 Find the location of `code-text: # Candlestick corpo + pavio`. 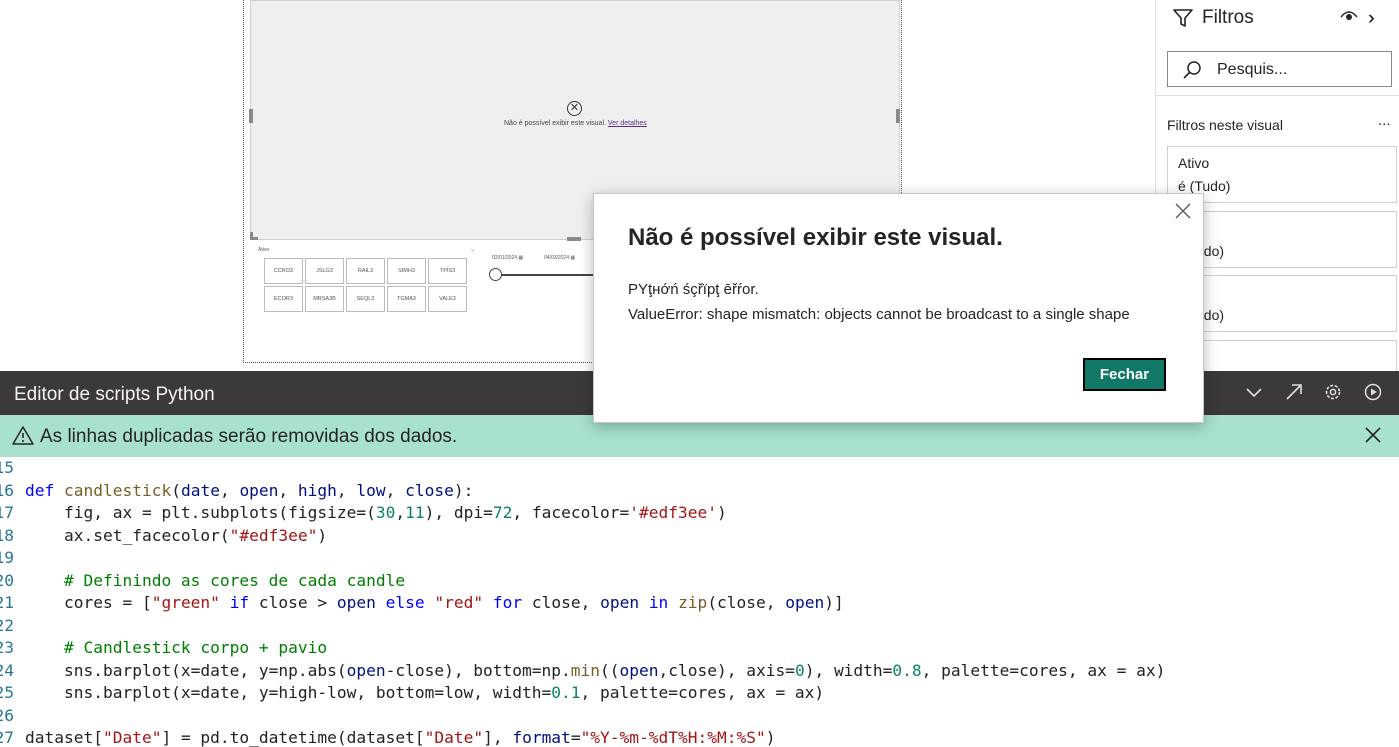

code-text: # Candlestick corpo + pavio is located at coordinates (176, 647).